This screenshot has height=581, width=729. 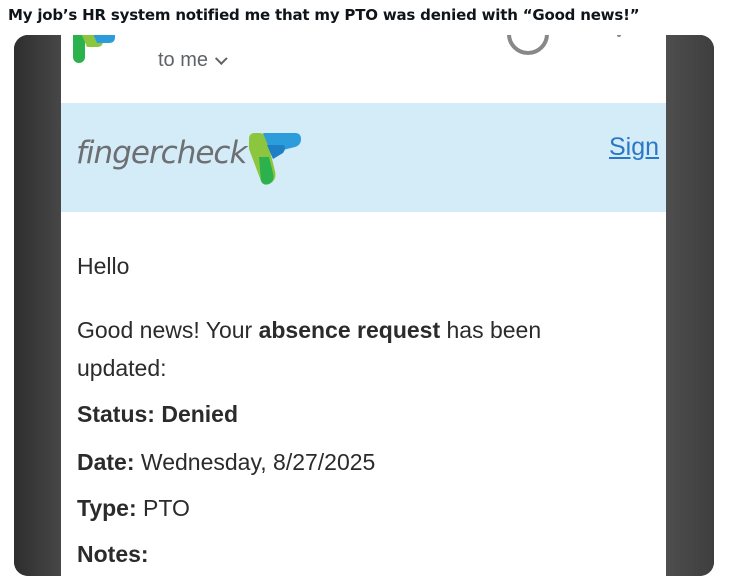 I want to click on photo-background-left, so click(x=37, y=305).